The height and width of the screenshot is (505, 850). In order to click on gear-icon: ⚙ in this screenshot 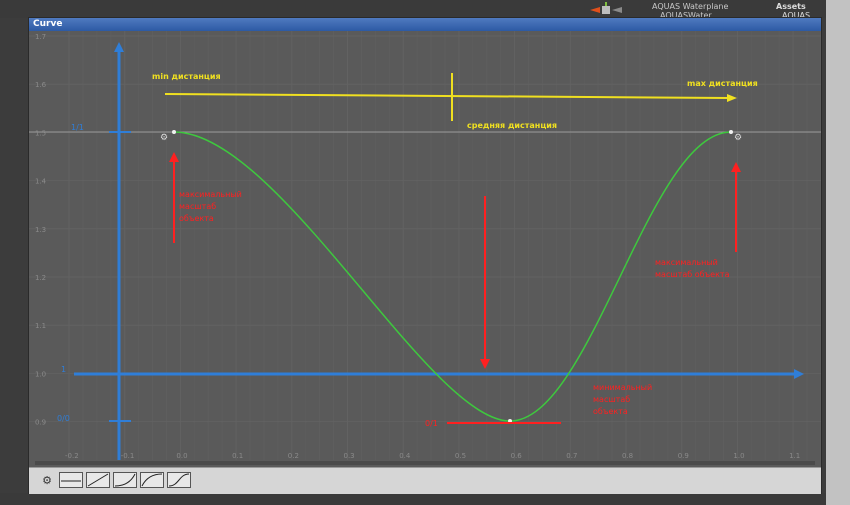, I will do `click(47, 481)`.